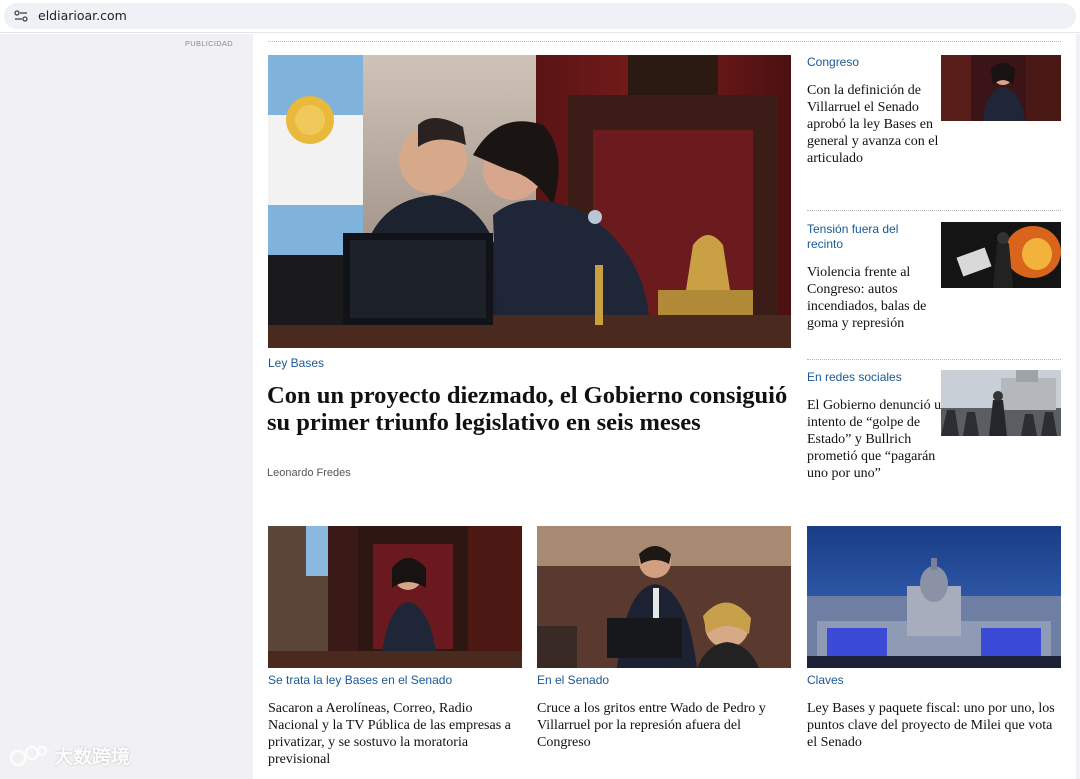 Image resolution: width=1080 pixels, height=779 pixels. I want to click on watermark-text: 大数跨境, so click(92, 757).